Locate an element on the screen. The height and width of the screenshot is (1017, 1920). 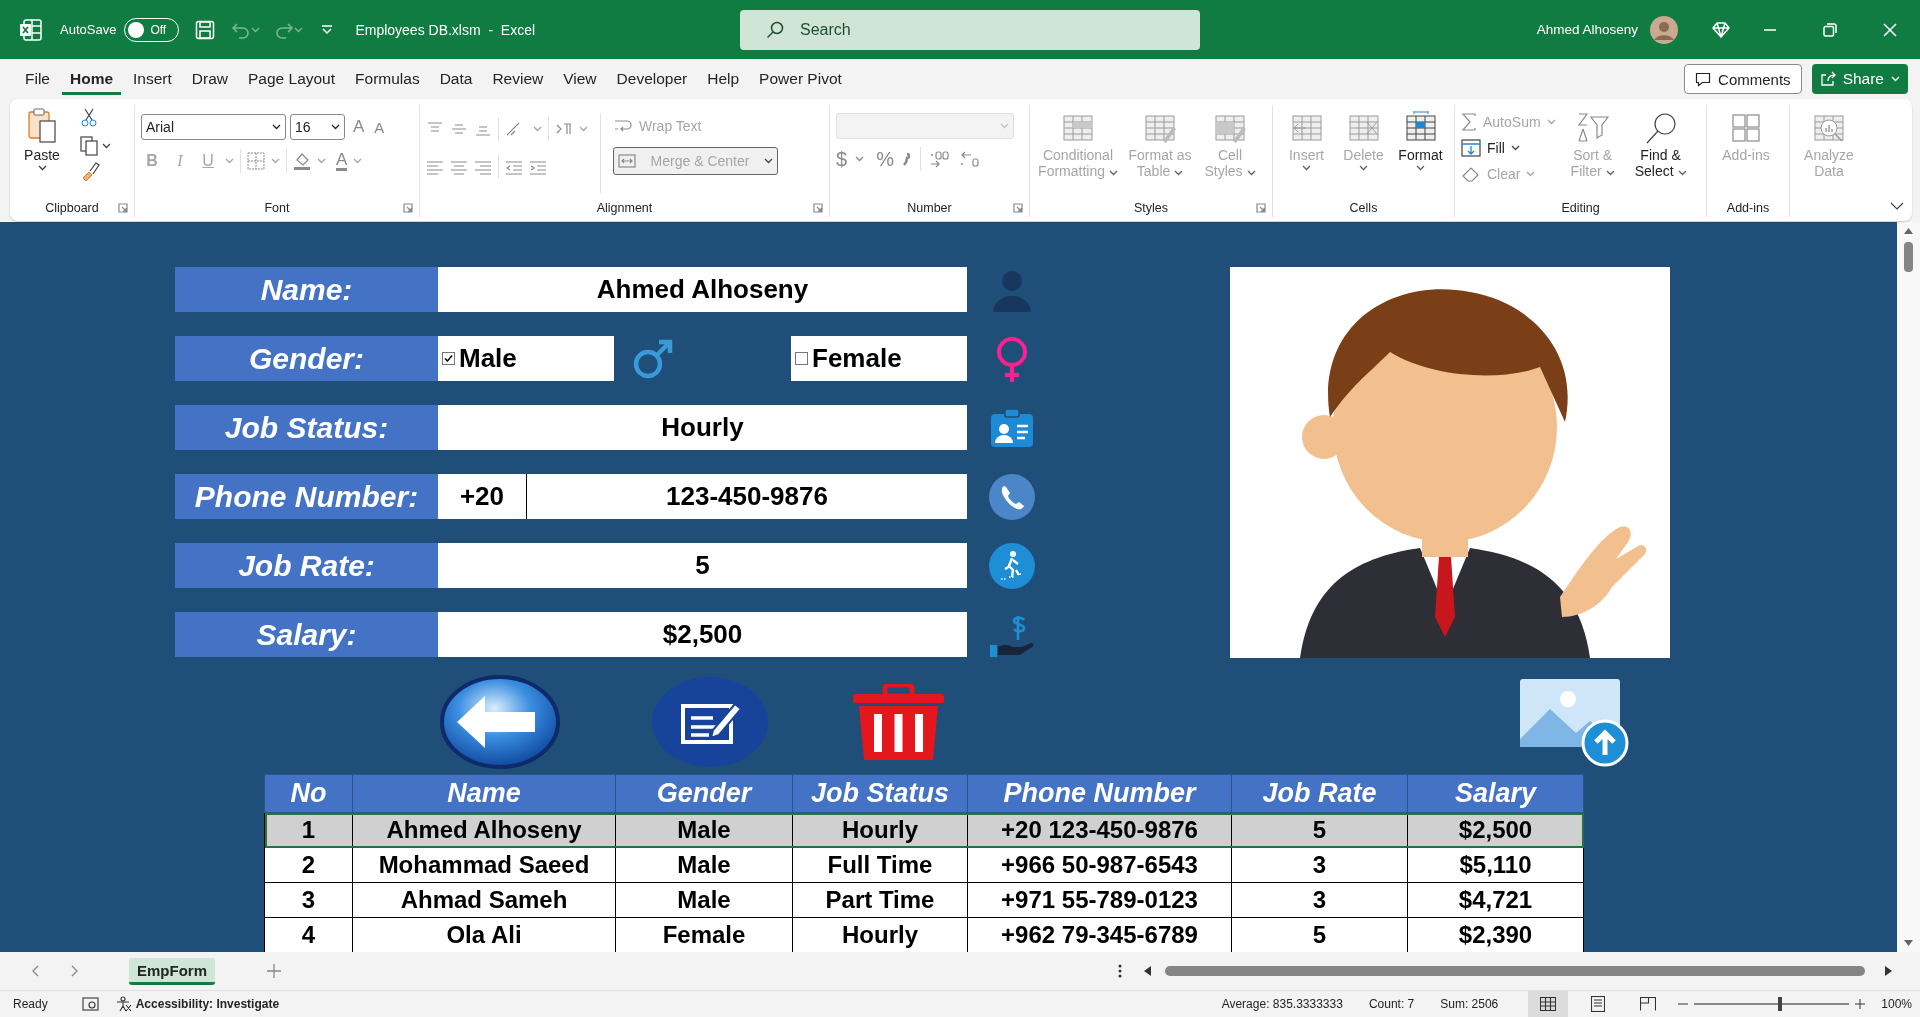
sheet-tab: EmpForm is located at coordinates (172, 971).